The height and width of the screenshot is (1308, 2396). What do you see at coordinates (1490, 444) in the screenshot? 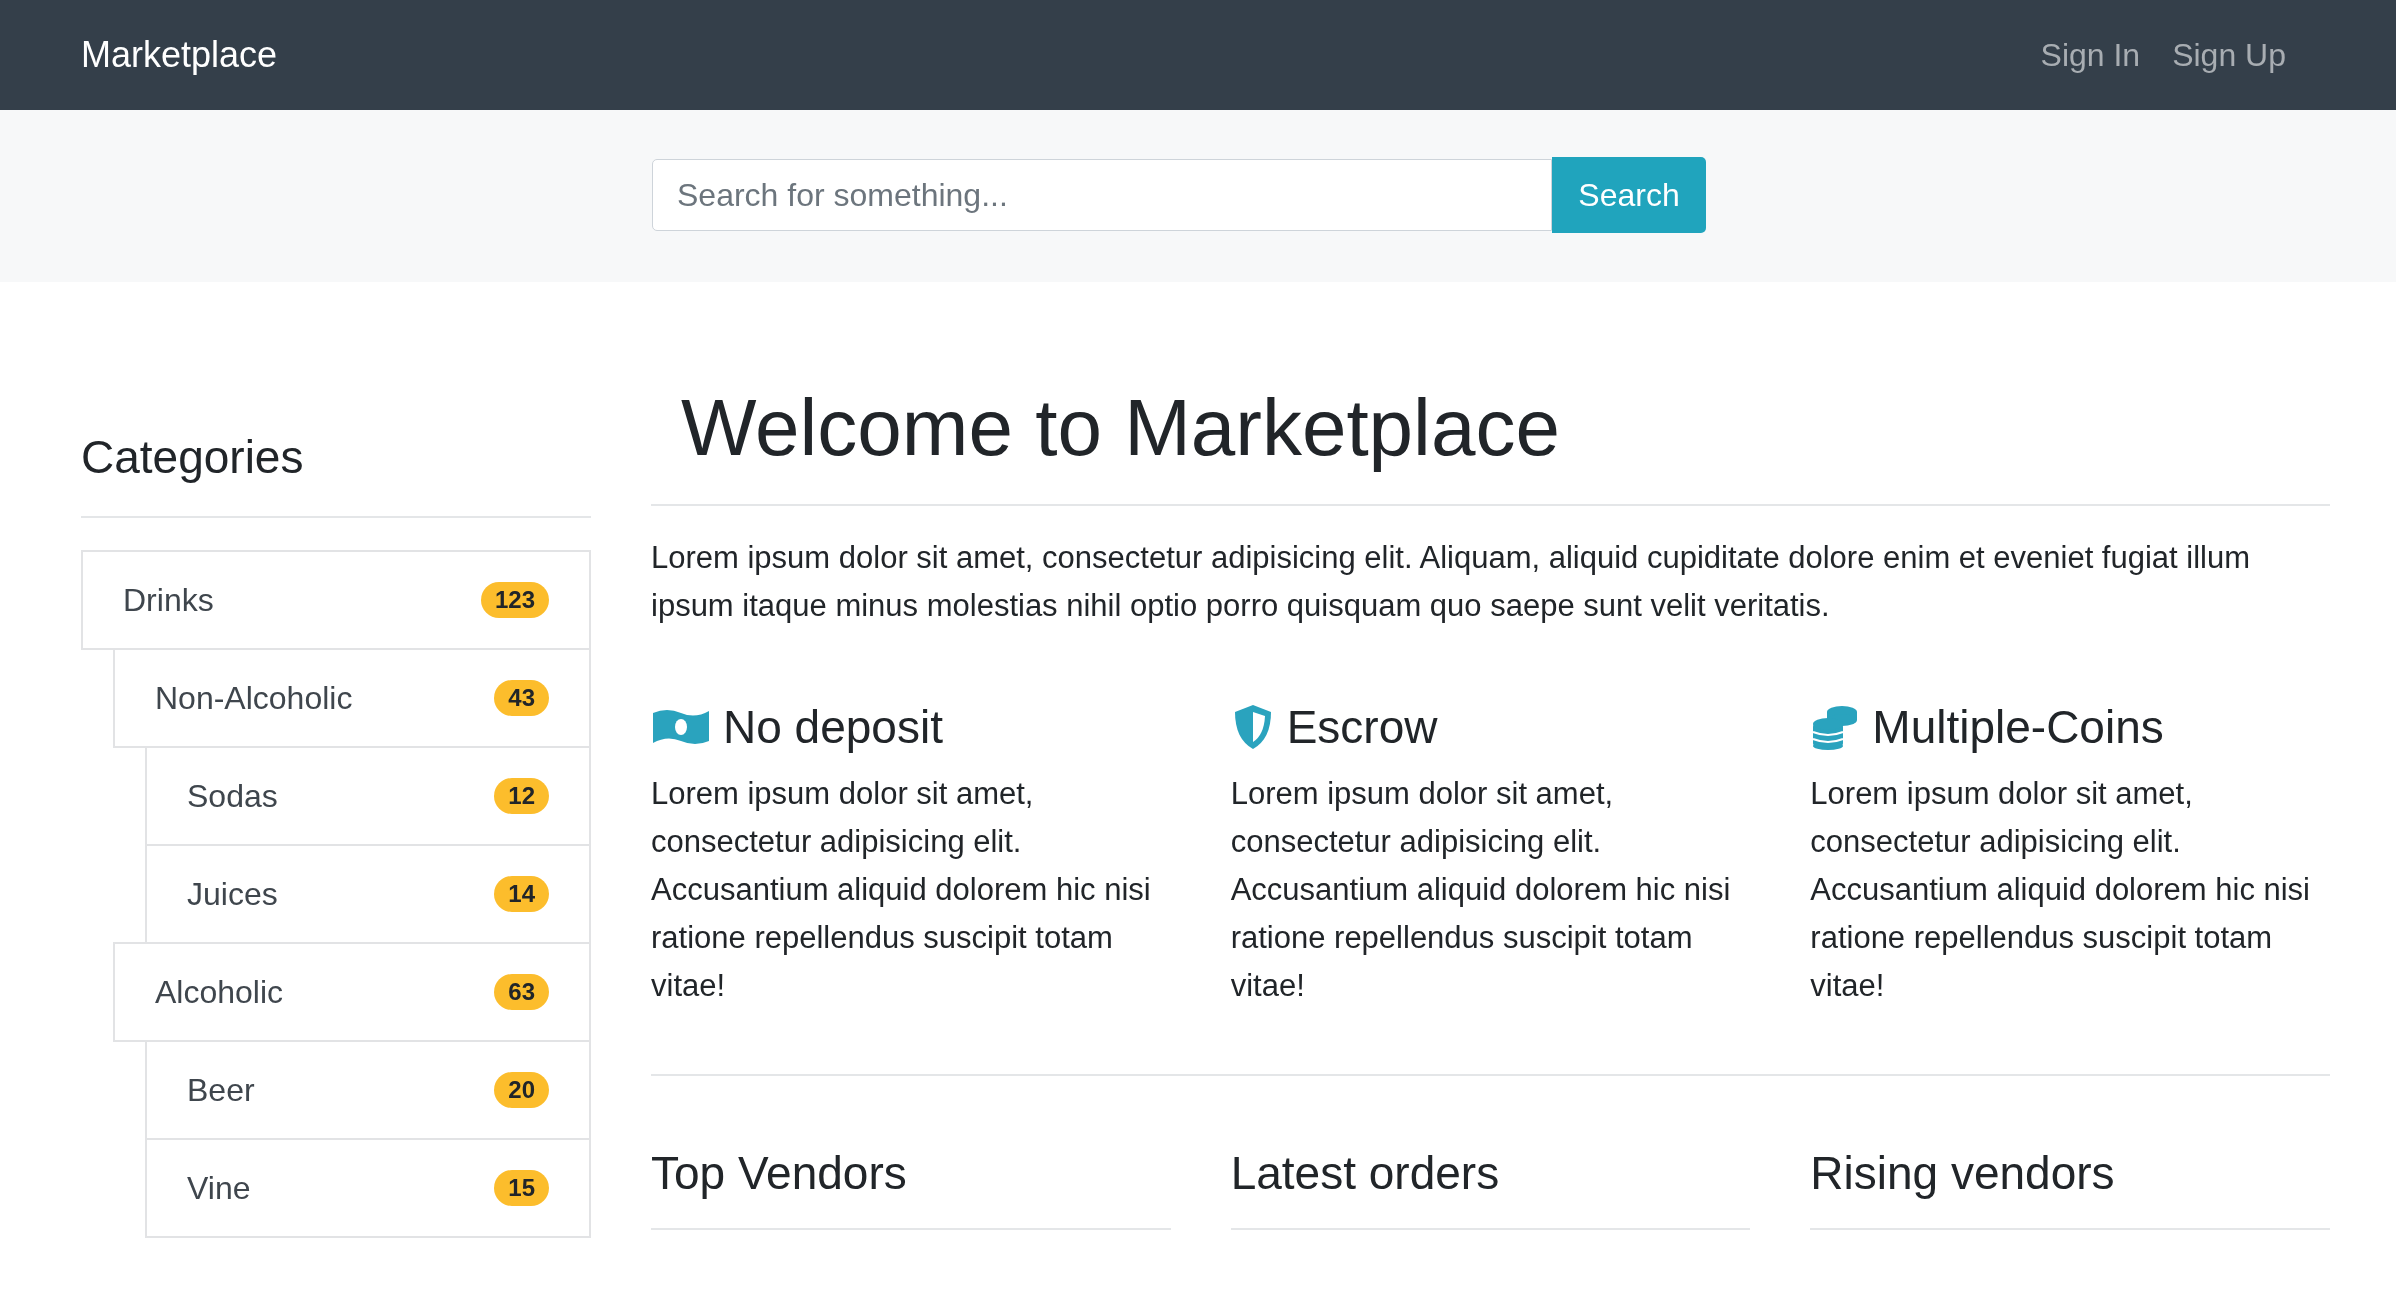
I see `page-title: Welcome to Marketplace` at bounding box center [1490, 444].